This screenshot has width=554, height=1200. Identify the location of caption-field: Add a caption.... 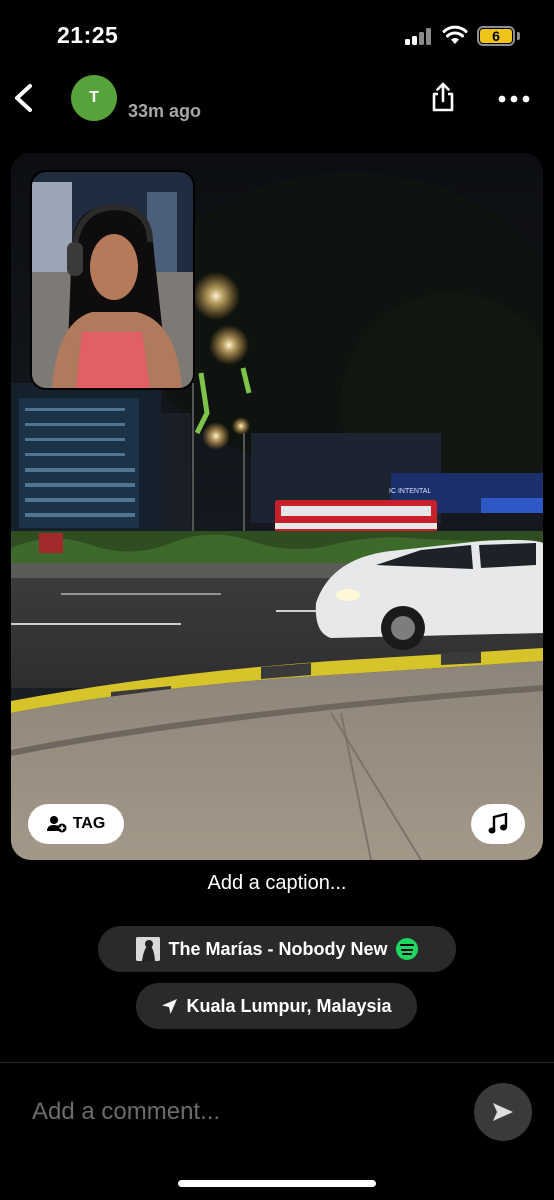
(277, 883).